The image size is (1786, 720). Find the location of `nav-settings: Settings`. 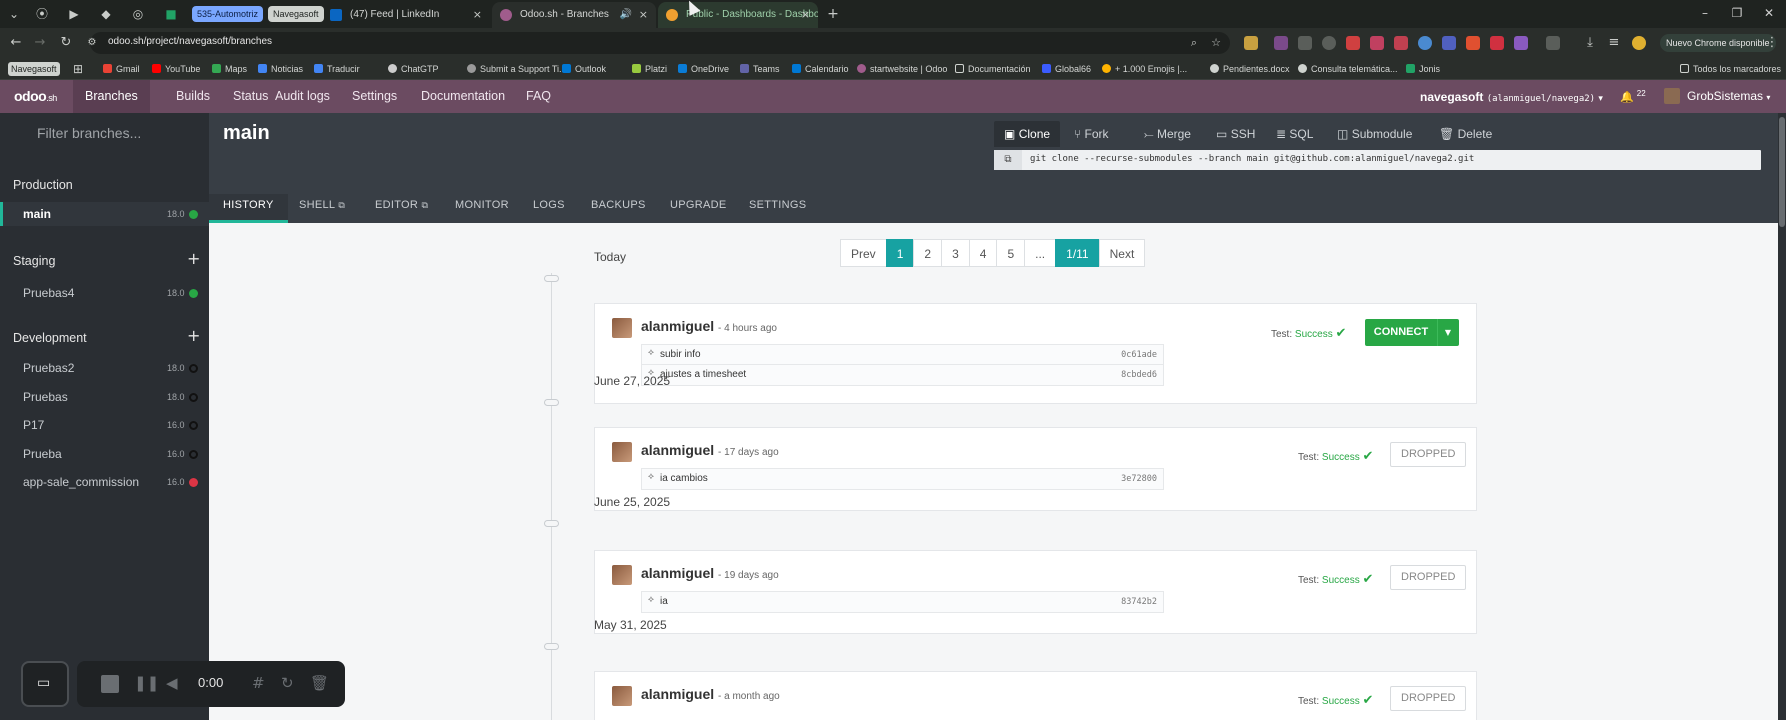

nav-settings: Settings is located at coordinates (374, 96).